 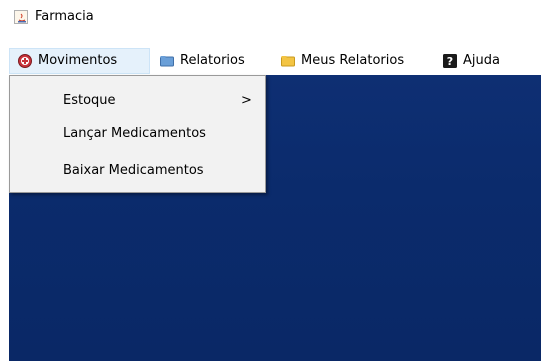 I want to click on submenu-arrow-icon: >, so click(x=246, y=100).